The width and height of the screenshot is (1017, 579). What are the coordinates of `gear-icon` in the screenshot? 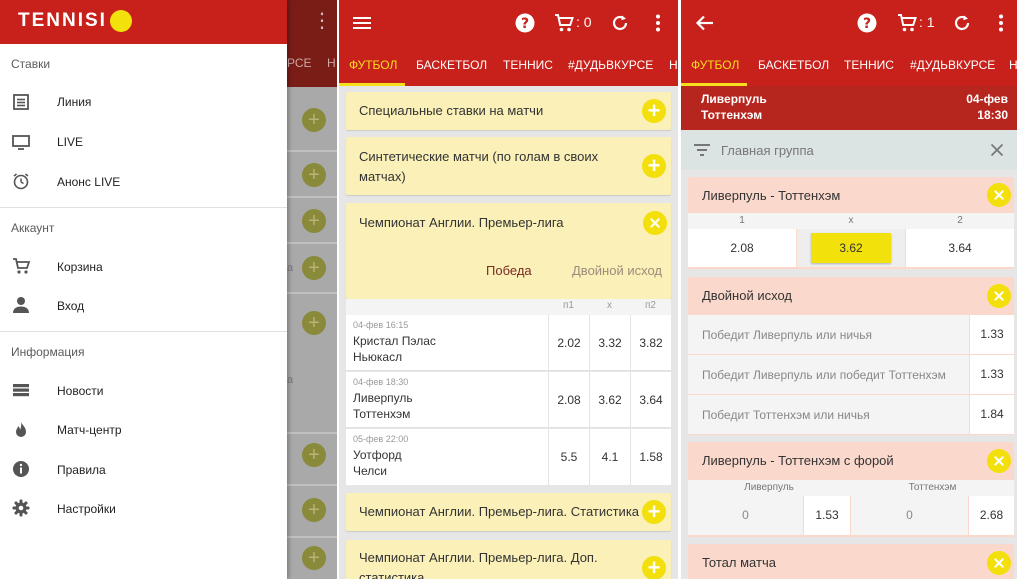 It's located at (21, 508).